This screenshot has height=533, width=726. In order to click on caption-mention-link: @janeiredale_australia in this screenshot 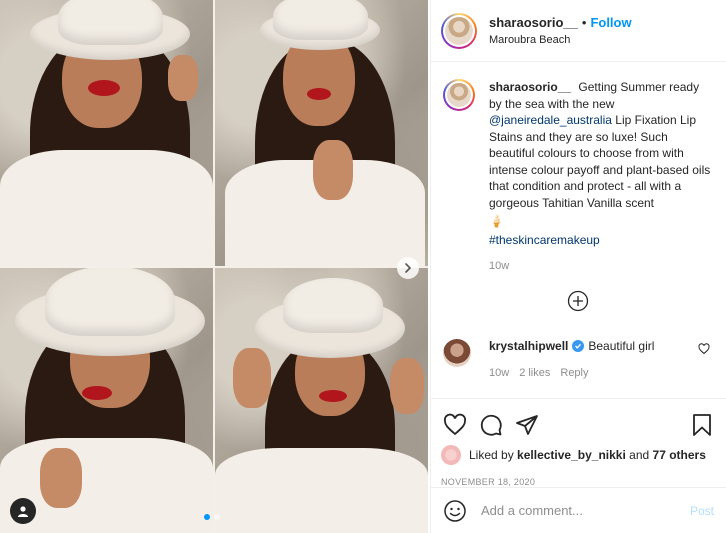, I will do `click(550, 120)`.